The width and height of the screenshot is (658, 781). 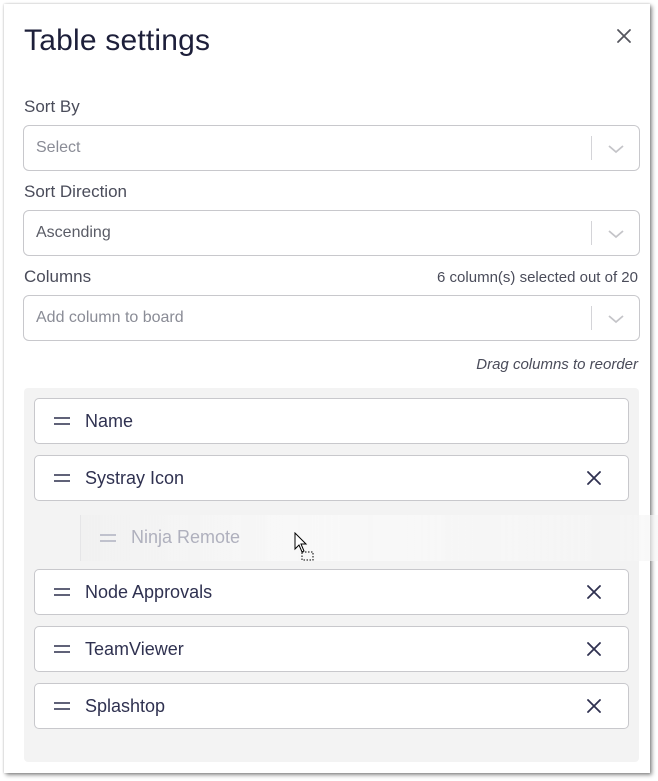 I want to click on close-button, so click(x=624, y=36).